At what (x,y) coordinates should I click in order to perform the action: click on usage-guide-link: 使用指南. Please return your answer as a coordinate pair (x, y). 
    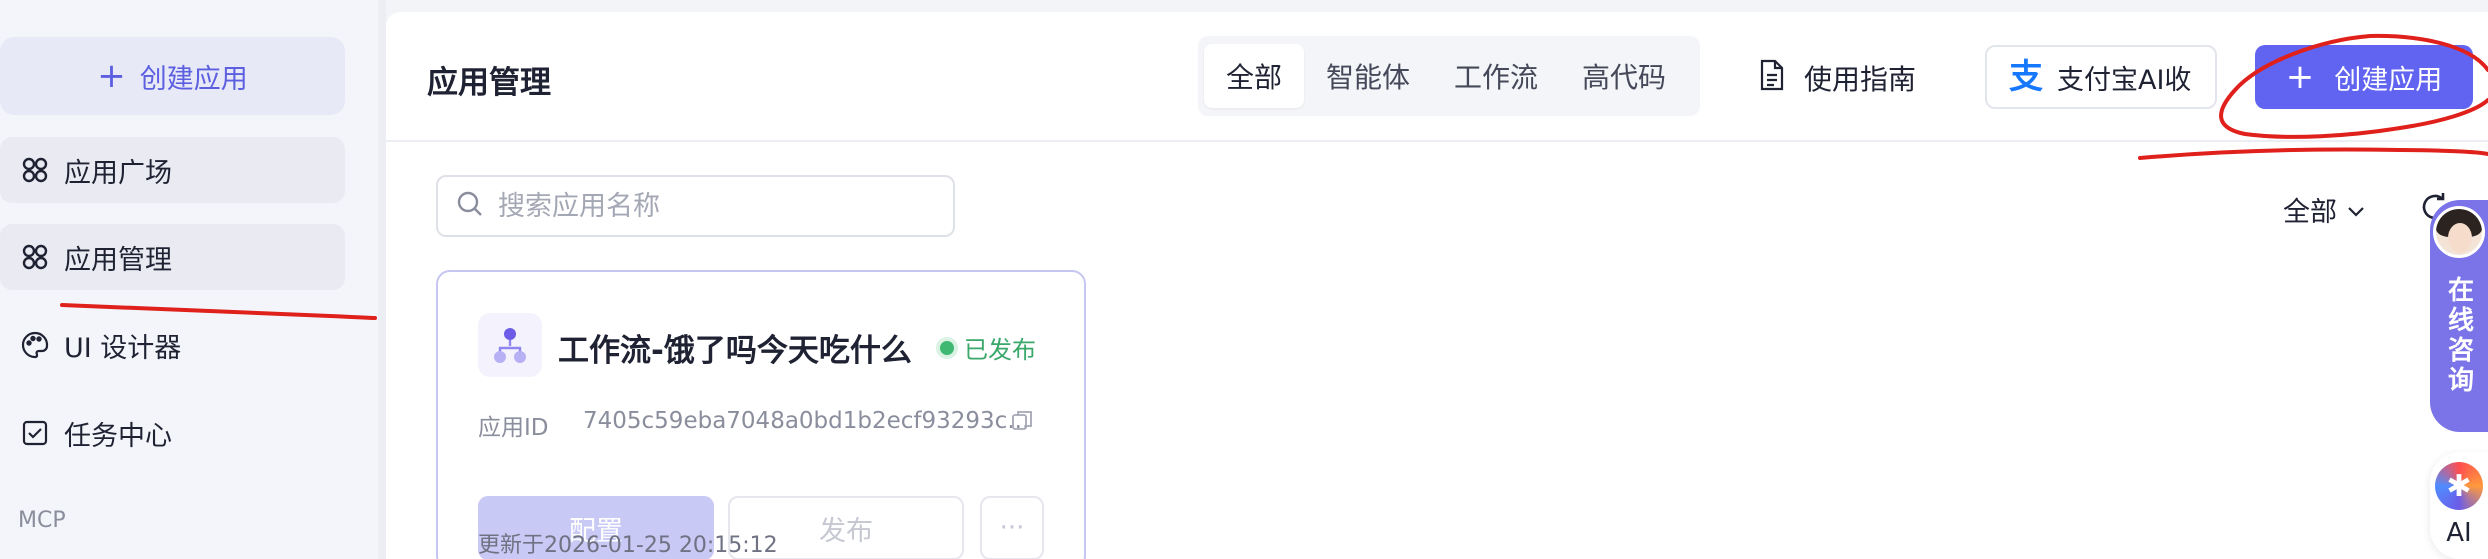
    Looking at the image, I should click on (1837, 78).